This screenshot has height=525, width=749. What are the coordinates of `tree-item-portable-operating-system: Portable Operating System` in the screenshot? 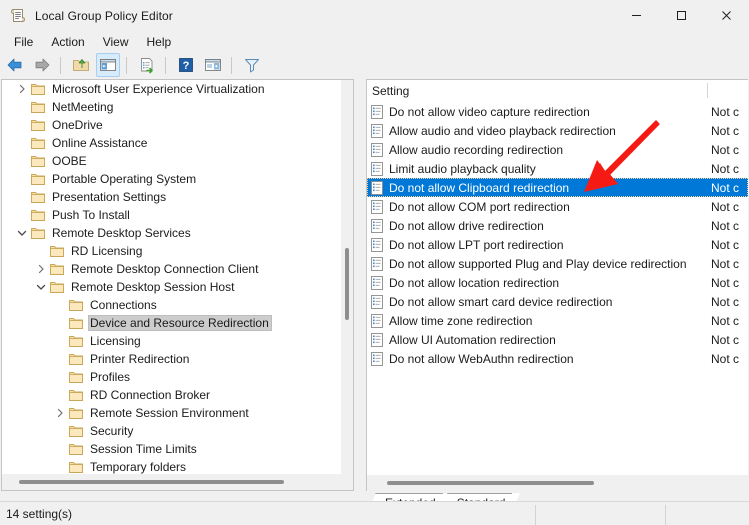 It's located at (172, 179).